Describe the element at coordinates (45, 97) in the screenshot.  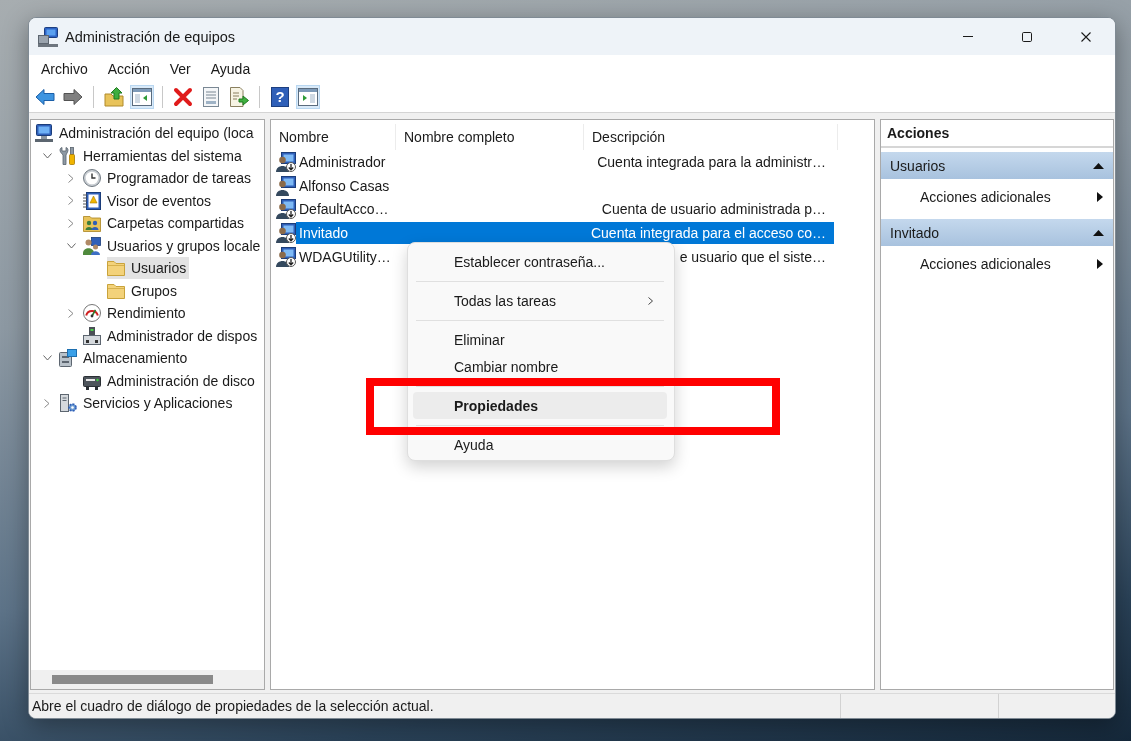
I see `back-arrow-icon` at that location.